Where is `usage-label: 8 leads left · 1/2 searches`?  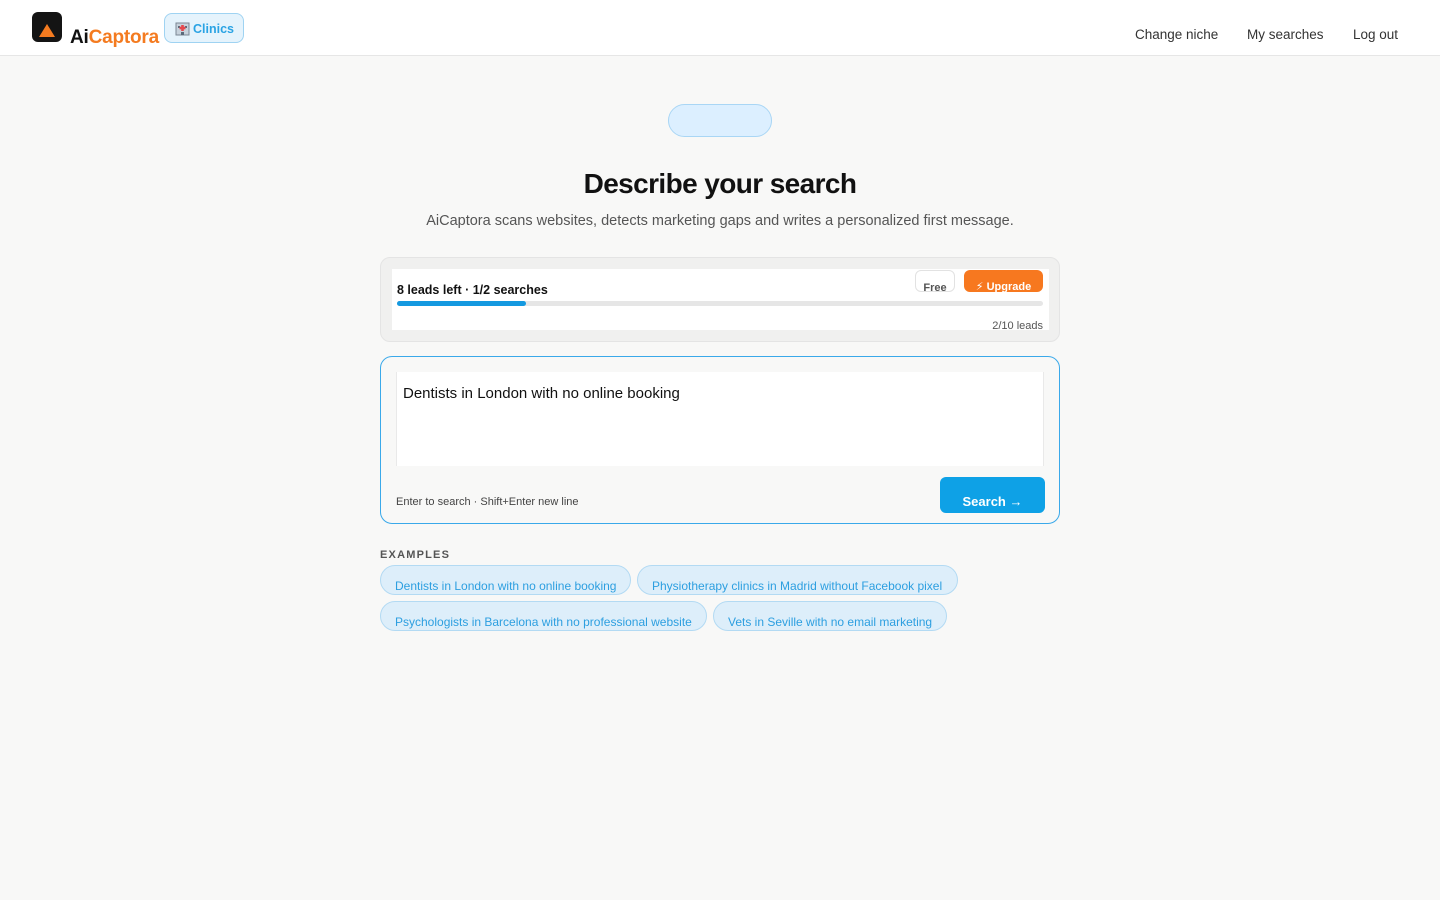
usage-label: 8 leads left · 1/2 searches is located at coordinates (472, 290).